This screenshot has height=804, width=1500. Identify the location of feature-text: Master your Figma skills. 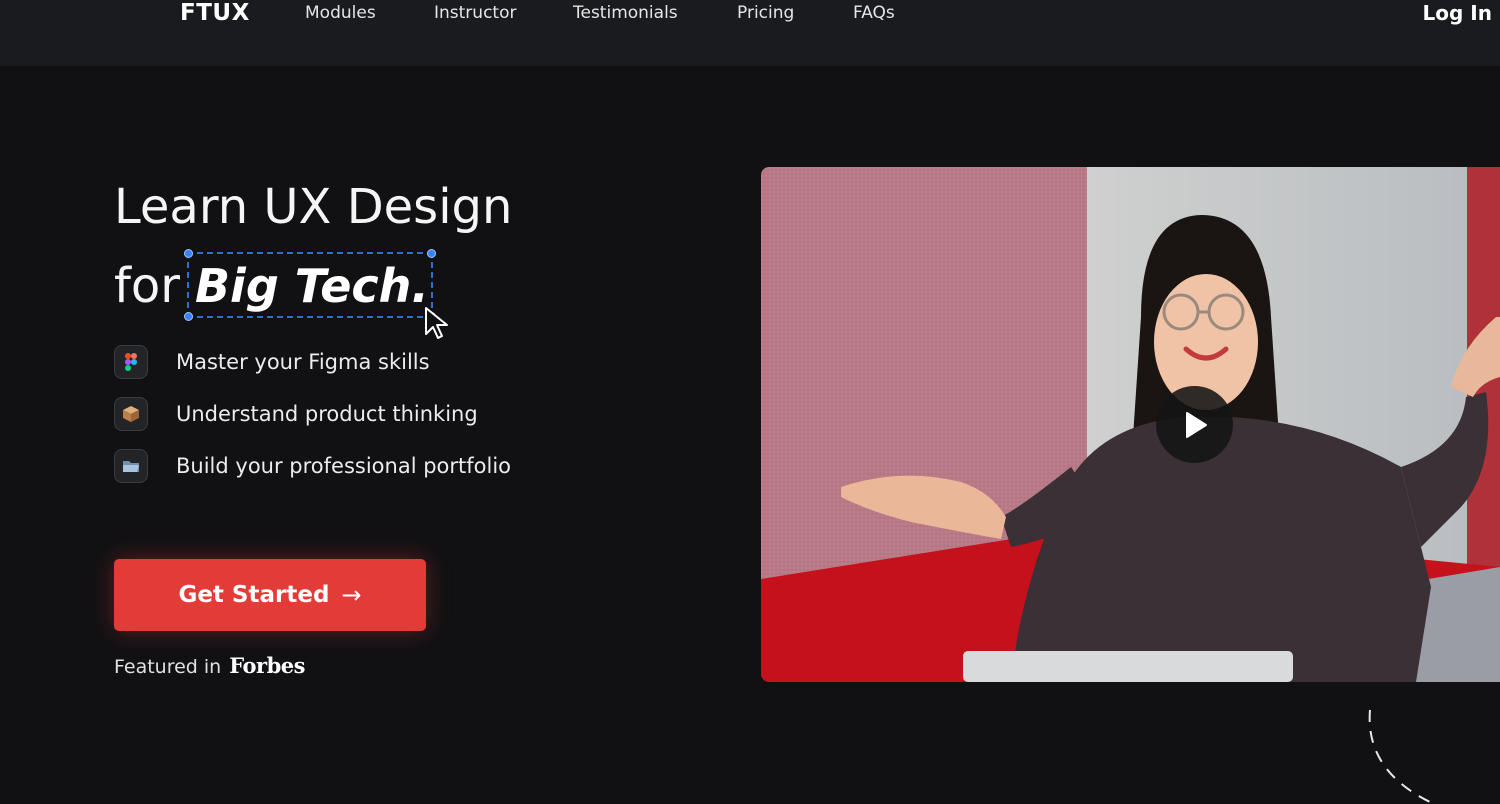
(303, 362).